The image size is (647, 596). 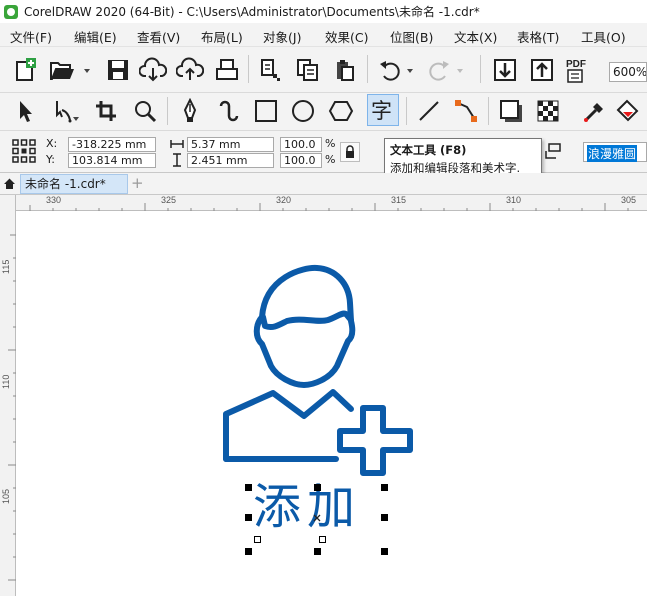 I want to click on print-icon, so click(x=227, y=70).